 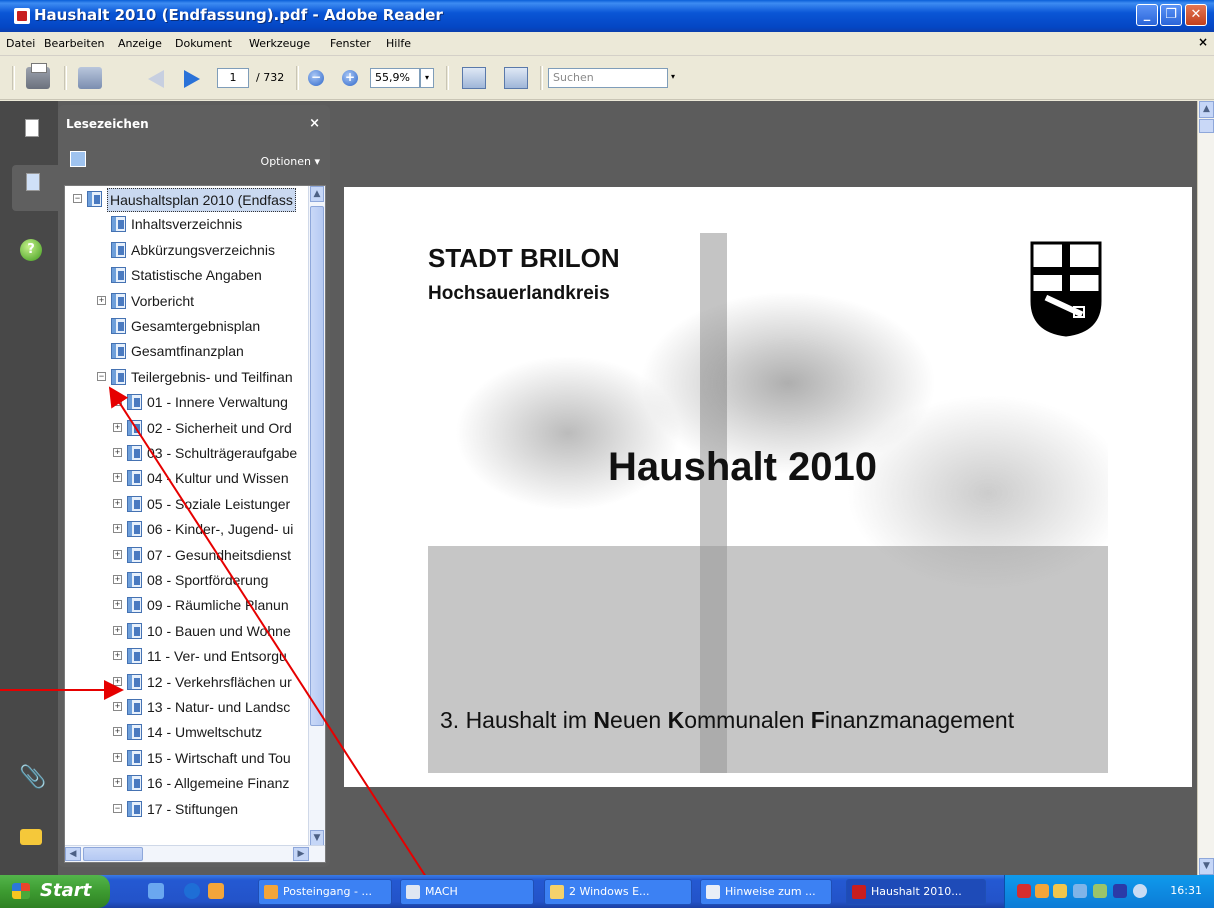 I want to click on bookmark-item: + Vorbericht, so click(x=186, y=301).